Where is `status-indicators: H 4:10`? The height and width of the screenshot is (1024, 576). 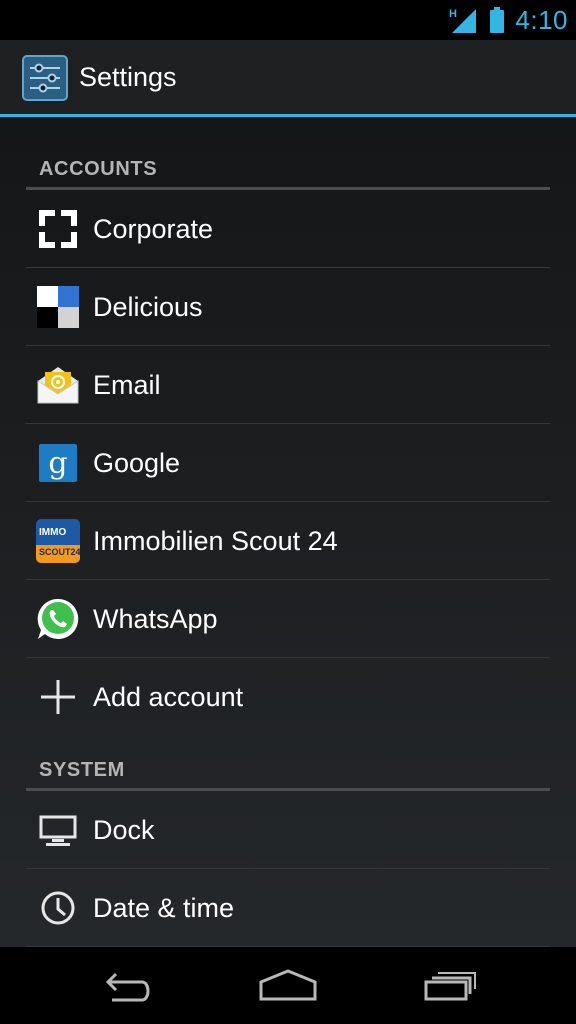 status-indicators: H 4:10 is located at coordinates (508, 20).